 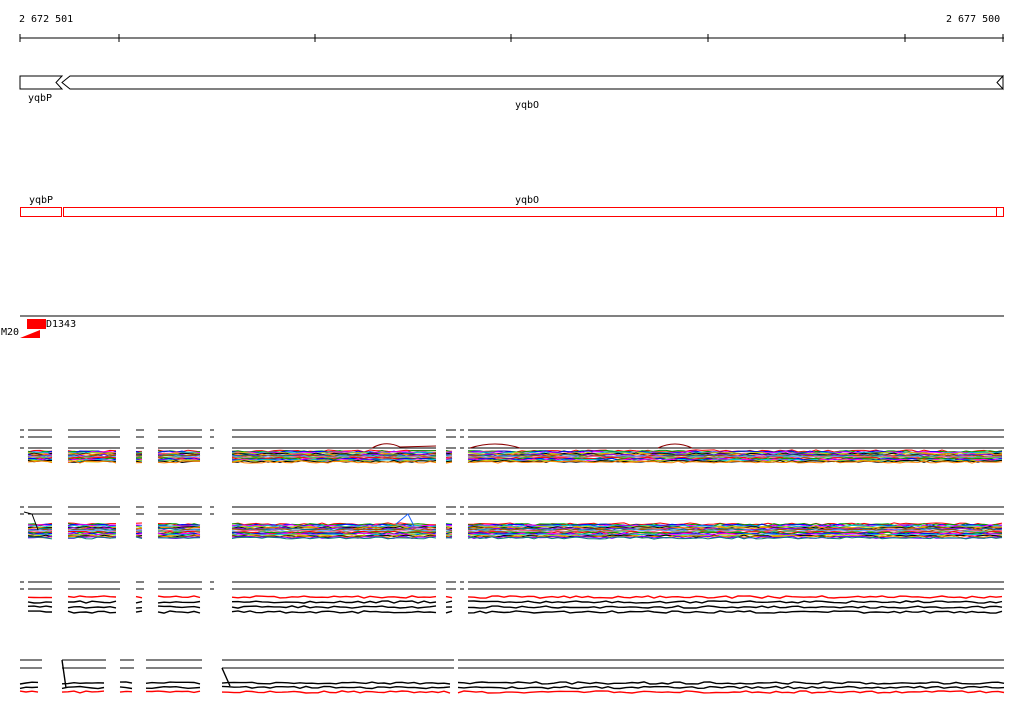 I want to click on feature-label-M20: M20, so click(x=10, y=332).